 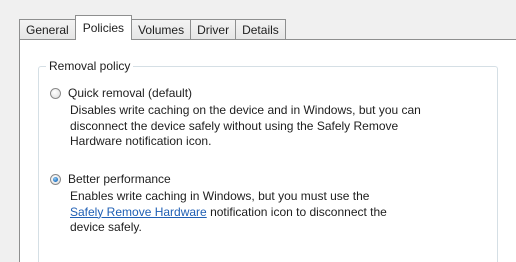 What do you see at coordinates (141, 141) in the screenshot?
I see `quick-removal-description-line: Hardware notification icon.` at bounding box center [141, 141].